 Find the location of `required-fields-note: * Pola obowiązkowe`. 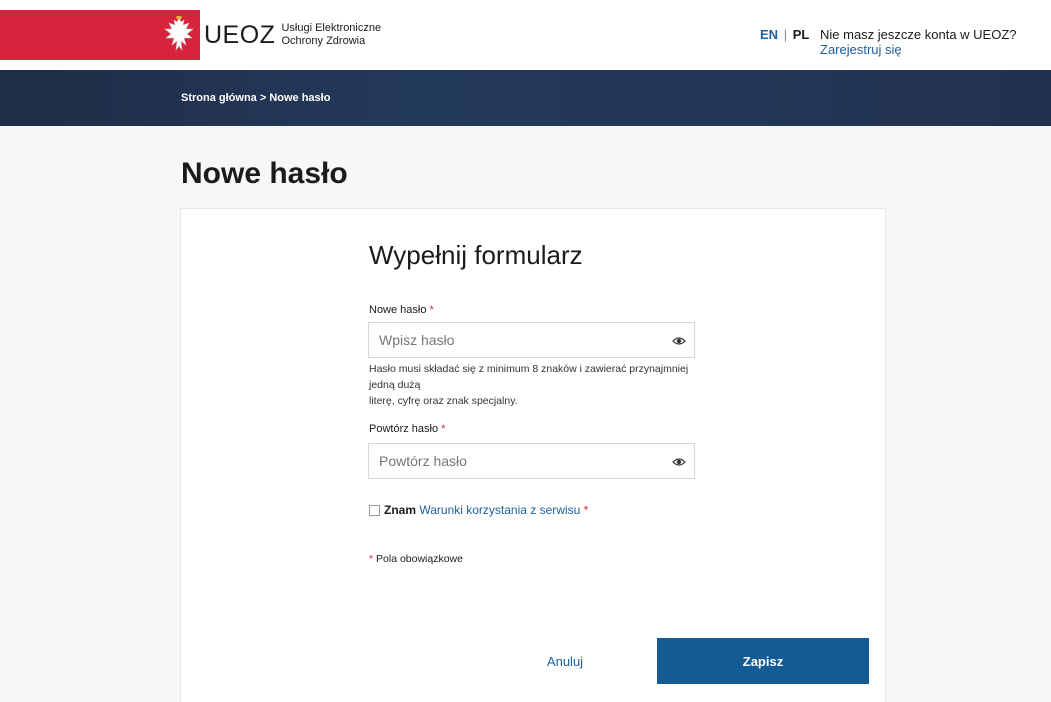

required-fields-note: * Pola obowiązkowe is located at coordinates (416, 559).